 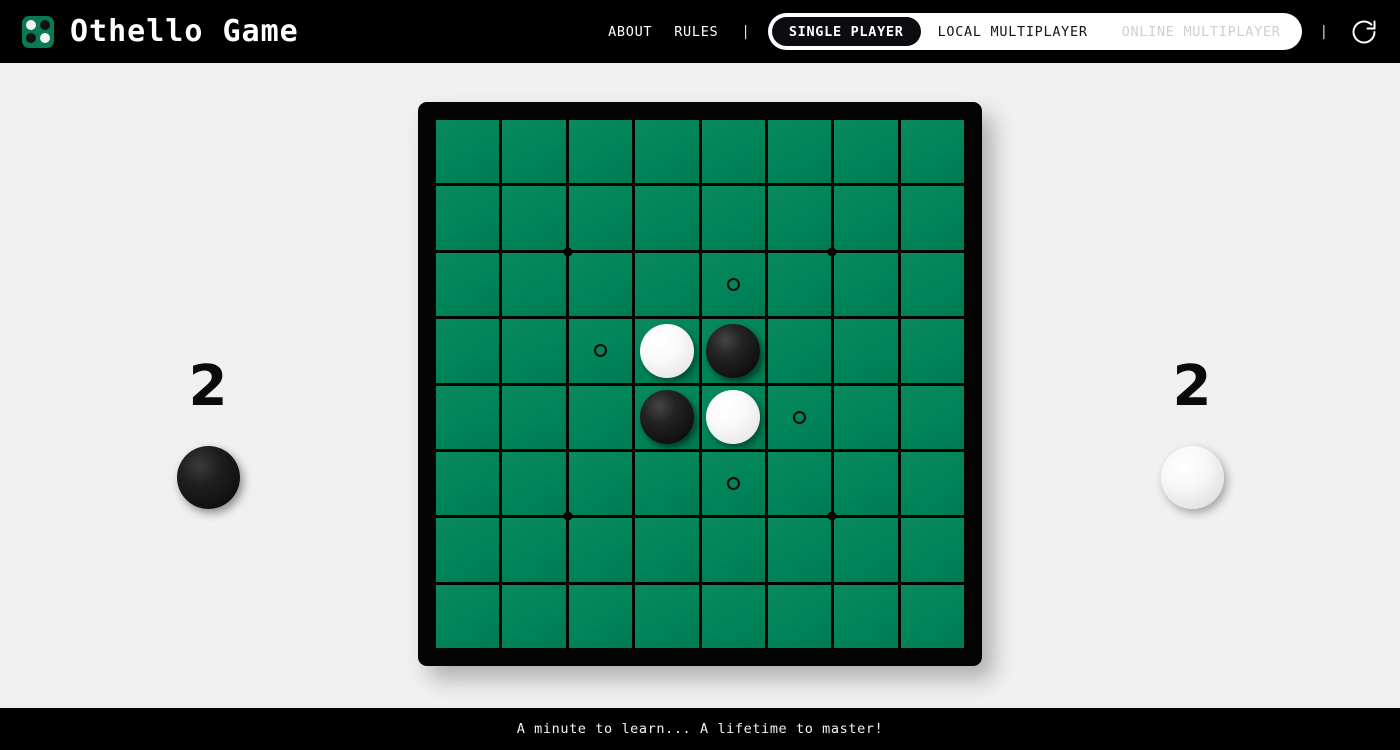 I want to click on mode-single-player: SINGLE PLAYER, so click(x=846, y=31).